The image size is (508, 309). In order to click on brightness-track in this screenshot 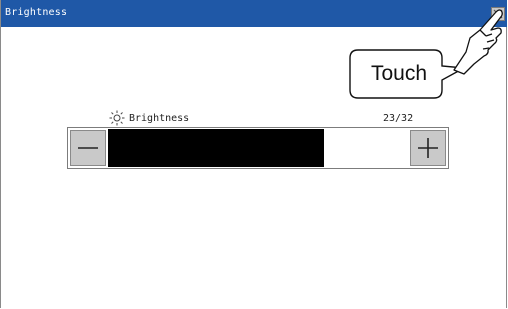, I will do `click(258, 148)`.